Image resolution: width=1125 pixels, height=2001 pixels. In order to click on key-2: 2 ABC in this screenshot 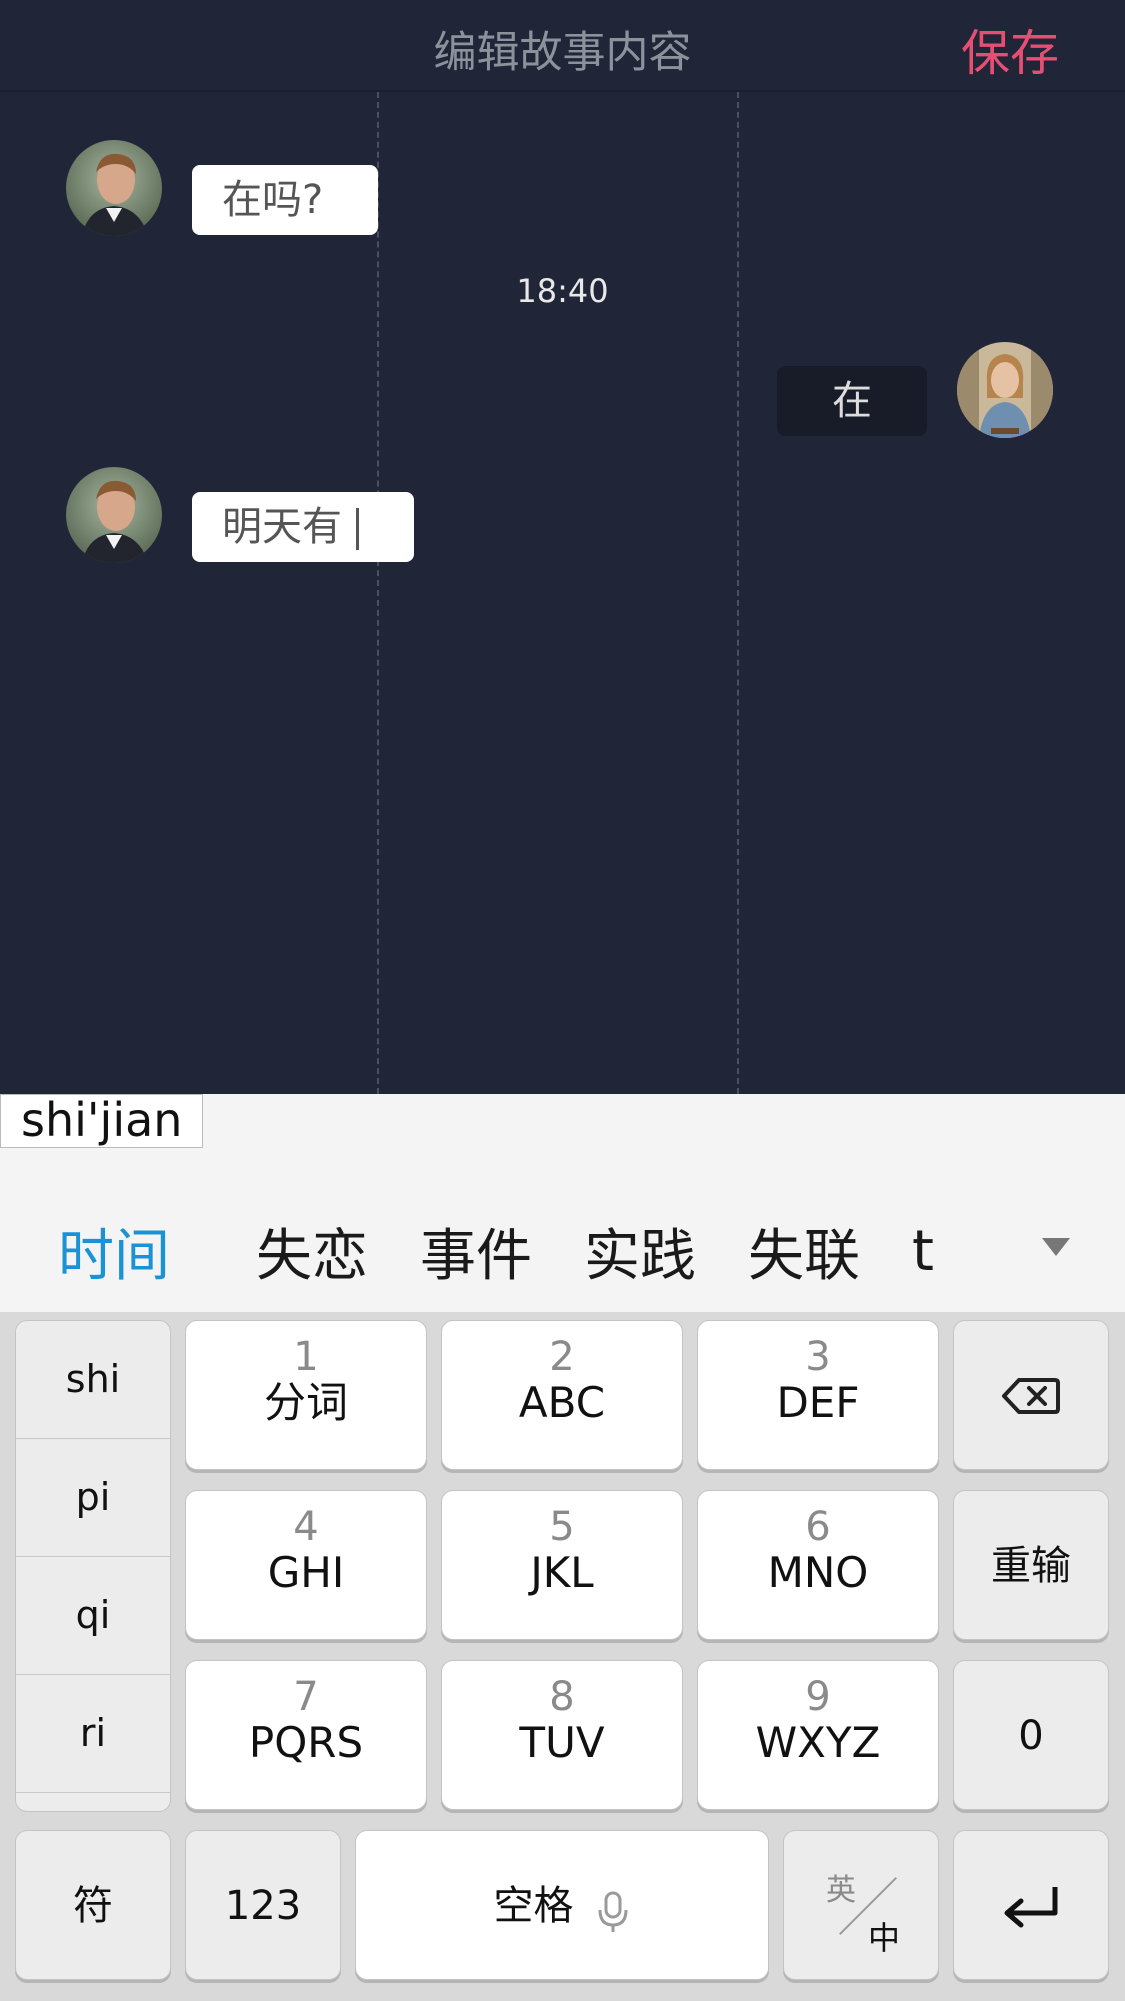, I will do `click(562, 1395)`.